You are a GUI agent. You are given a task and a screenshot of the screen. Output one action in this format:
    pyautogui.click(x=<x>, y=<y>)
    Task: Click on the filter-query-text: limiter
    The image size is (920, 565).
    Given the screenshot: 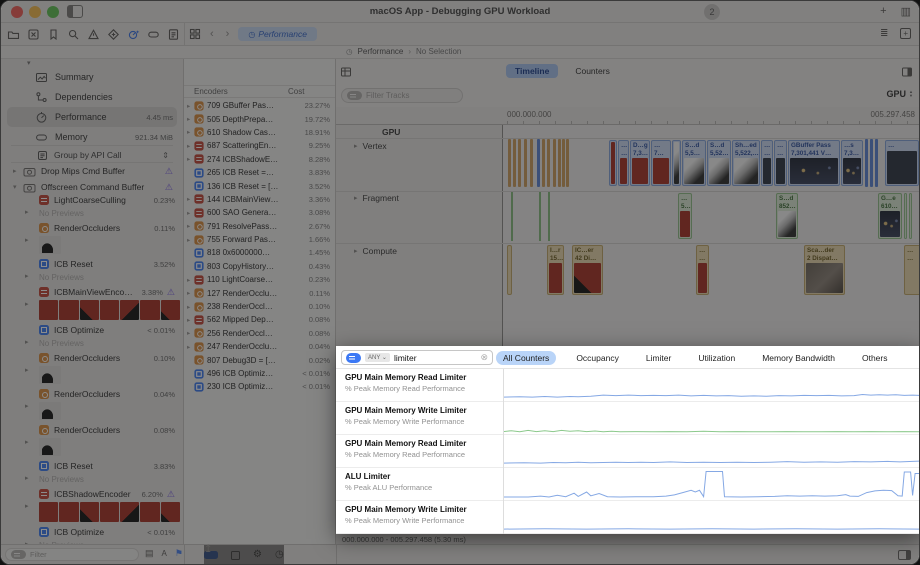 What is the action you would take?
    pyautogui.click(x=405, y=357)
    